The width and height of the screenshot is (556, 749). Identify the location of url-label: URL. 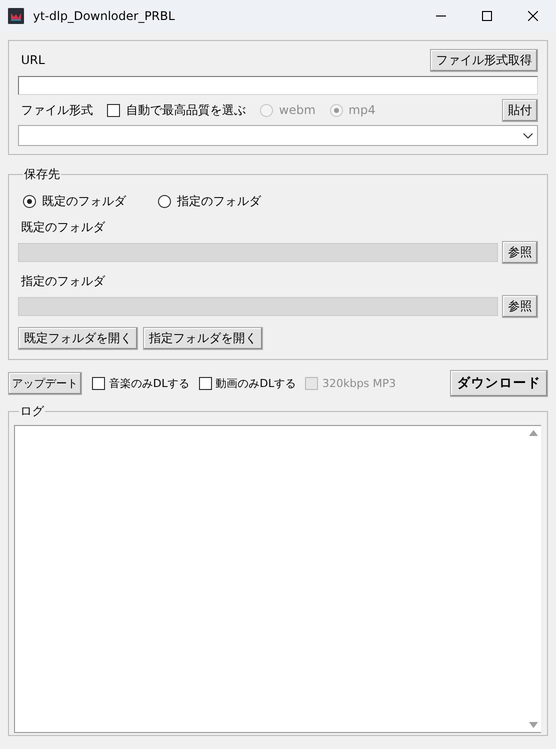
(33, 60).